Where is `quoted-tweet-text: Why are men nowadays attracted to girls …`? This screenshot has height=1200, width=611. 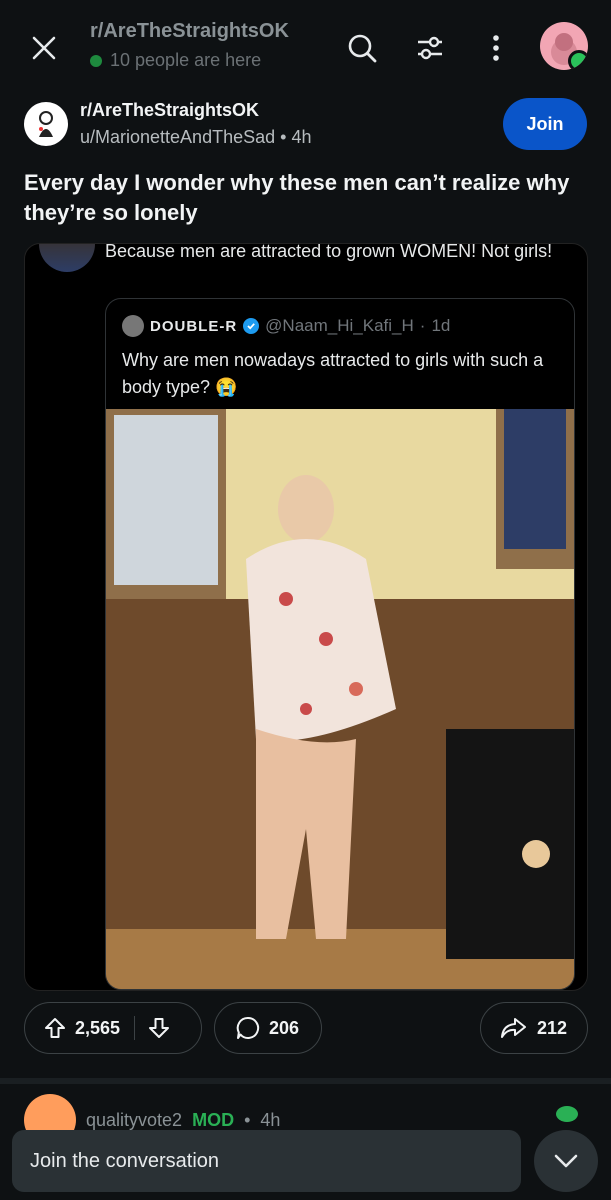
quoted-tweet-text: Why are men nowadays attracted to girls … is located at coordinates (333, 373).